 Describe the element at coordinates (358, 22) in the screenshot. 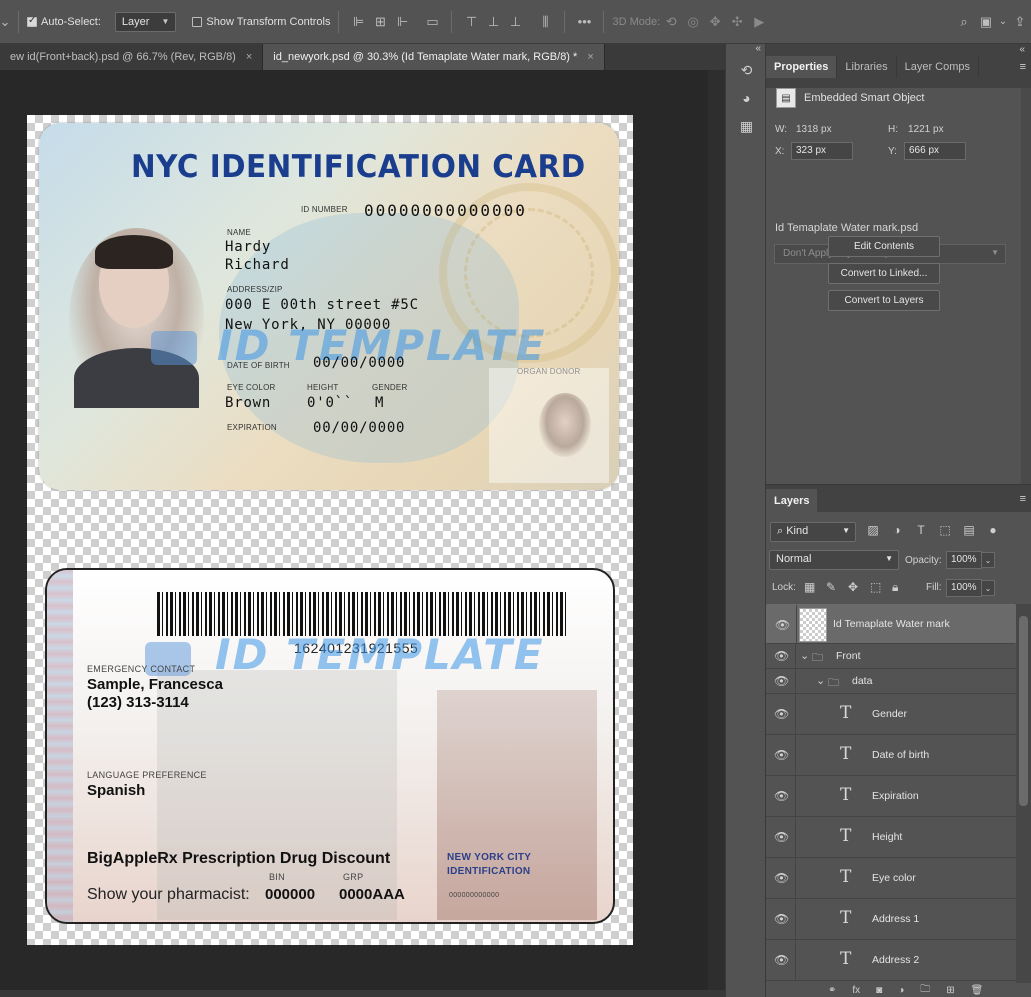

I see `align-left-icon: ⊫` at that location.